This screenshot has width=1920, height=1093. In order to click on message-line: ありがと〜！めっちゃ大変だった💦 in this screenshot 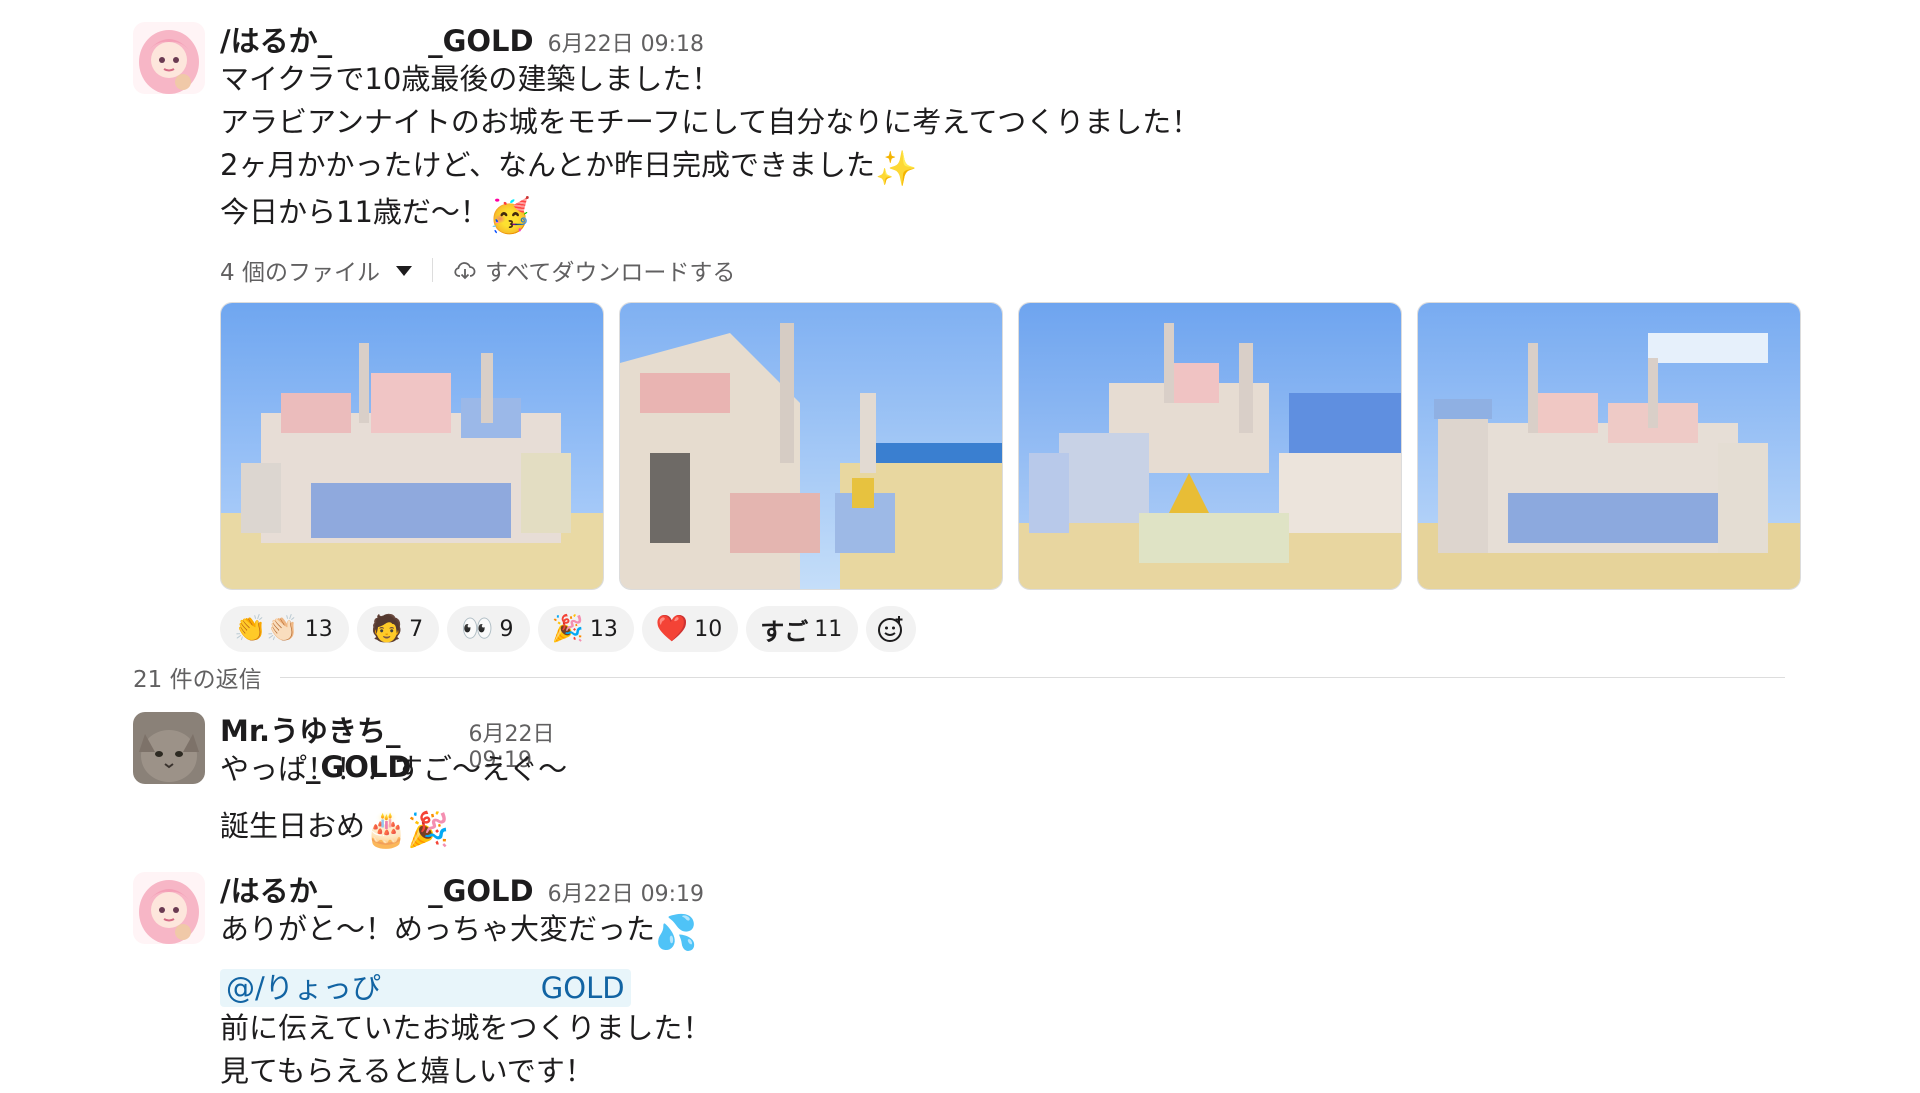, I will do `click(459, 932)`.